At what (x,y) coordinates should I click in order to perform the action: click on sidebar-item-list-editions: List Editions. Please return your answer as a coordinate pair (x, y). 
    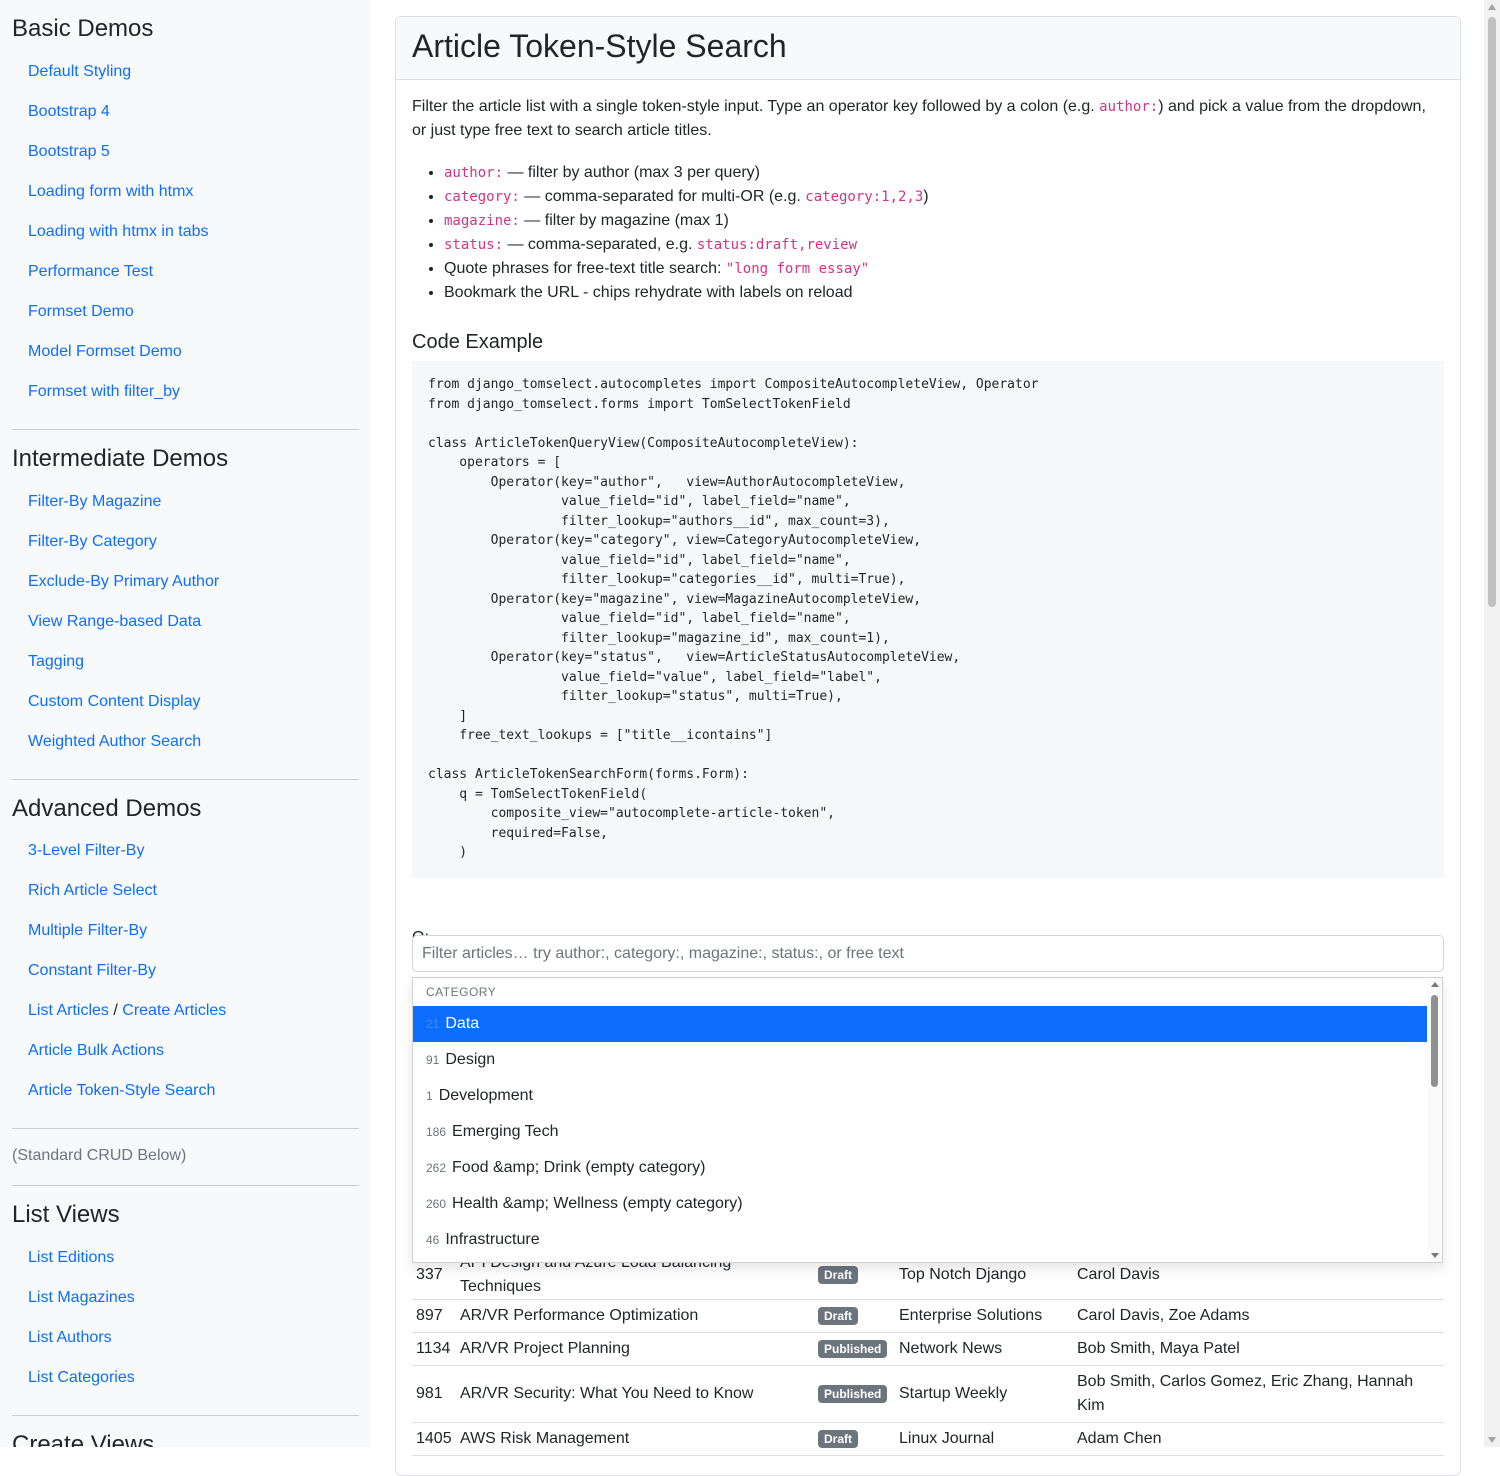
    Looking at the image, I should click on (185, 1258).